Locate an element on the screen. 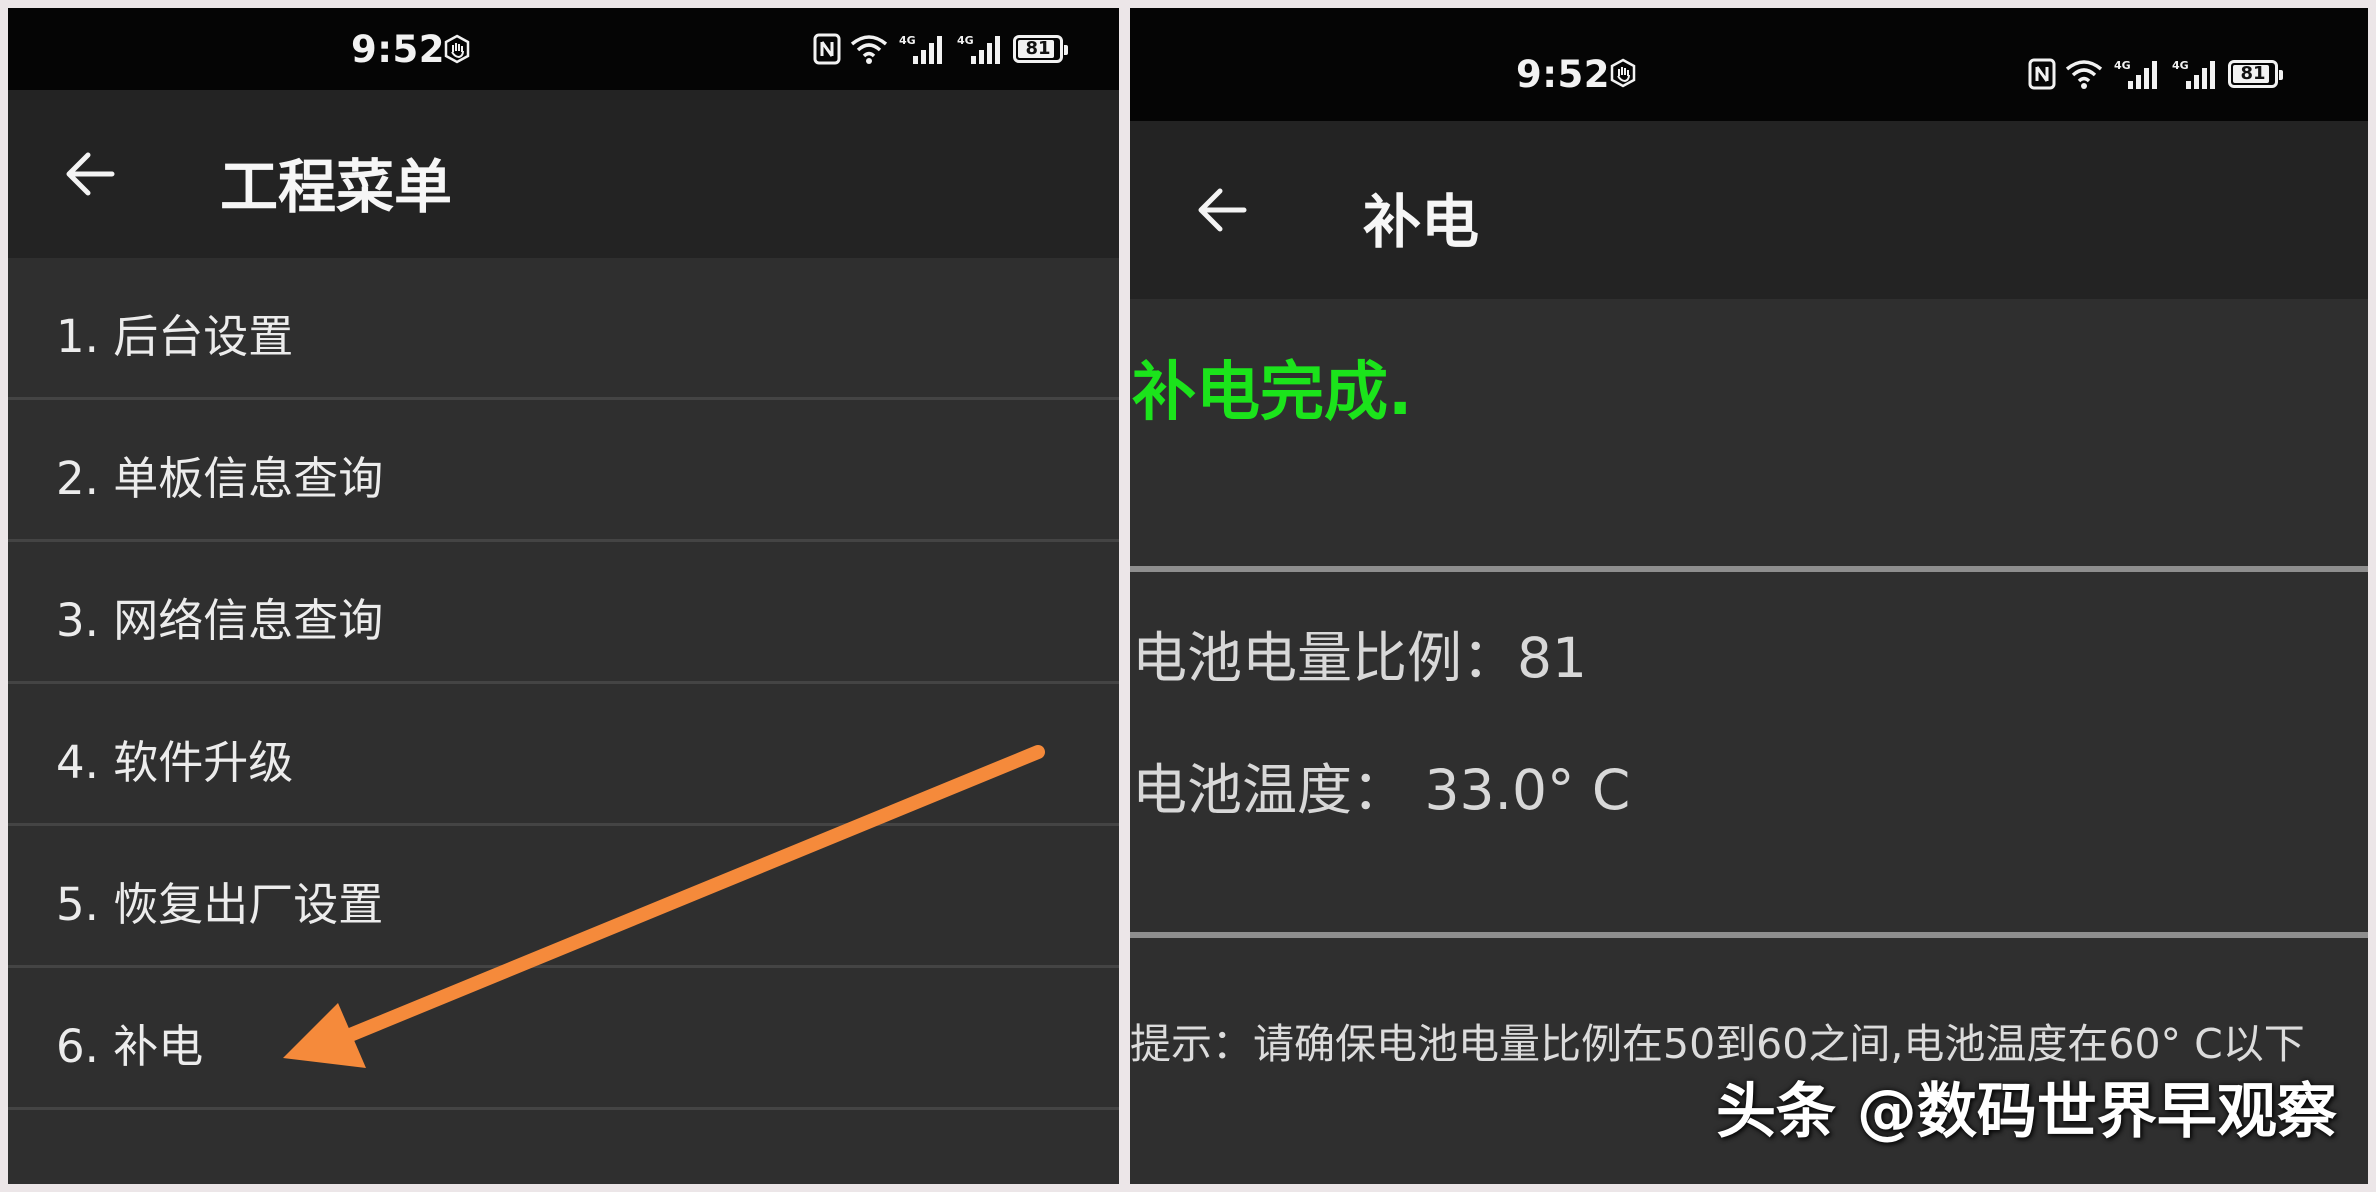  menu-item-label: 5. 恢复出厂设置 is located at coordinates (220, 904).